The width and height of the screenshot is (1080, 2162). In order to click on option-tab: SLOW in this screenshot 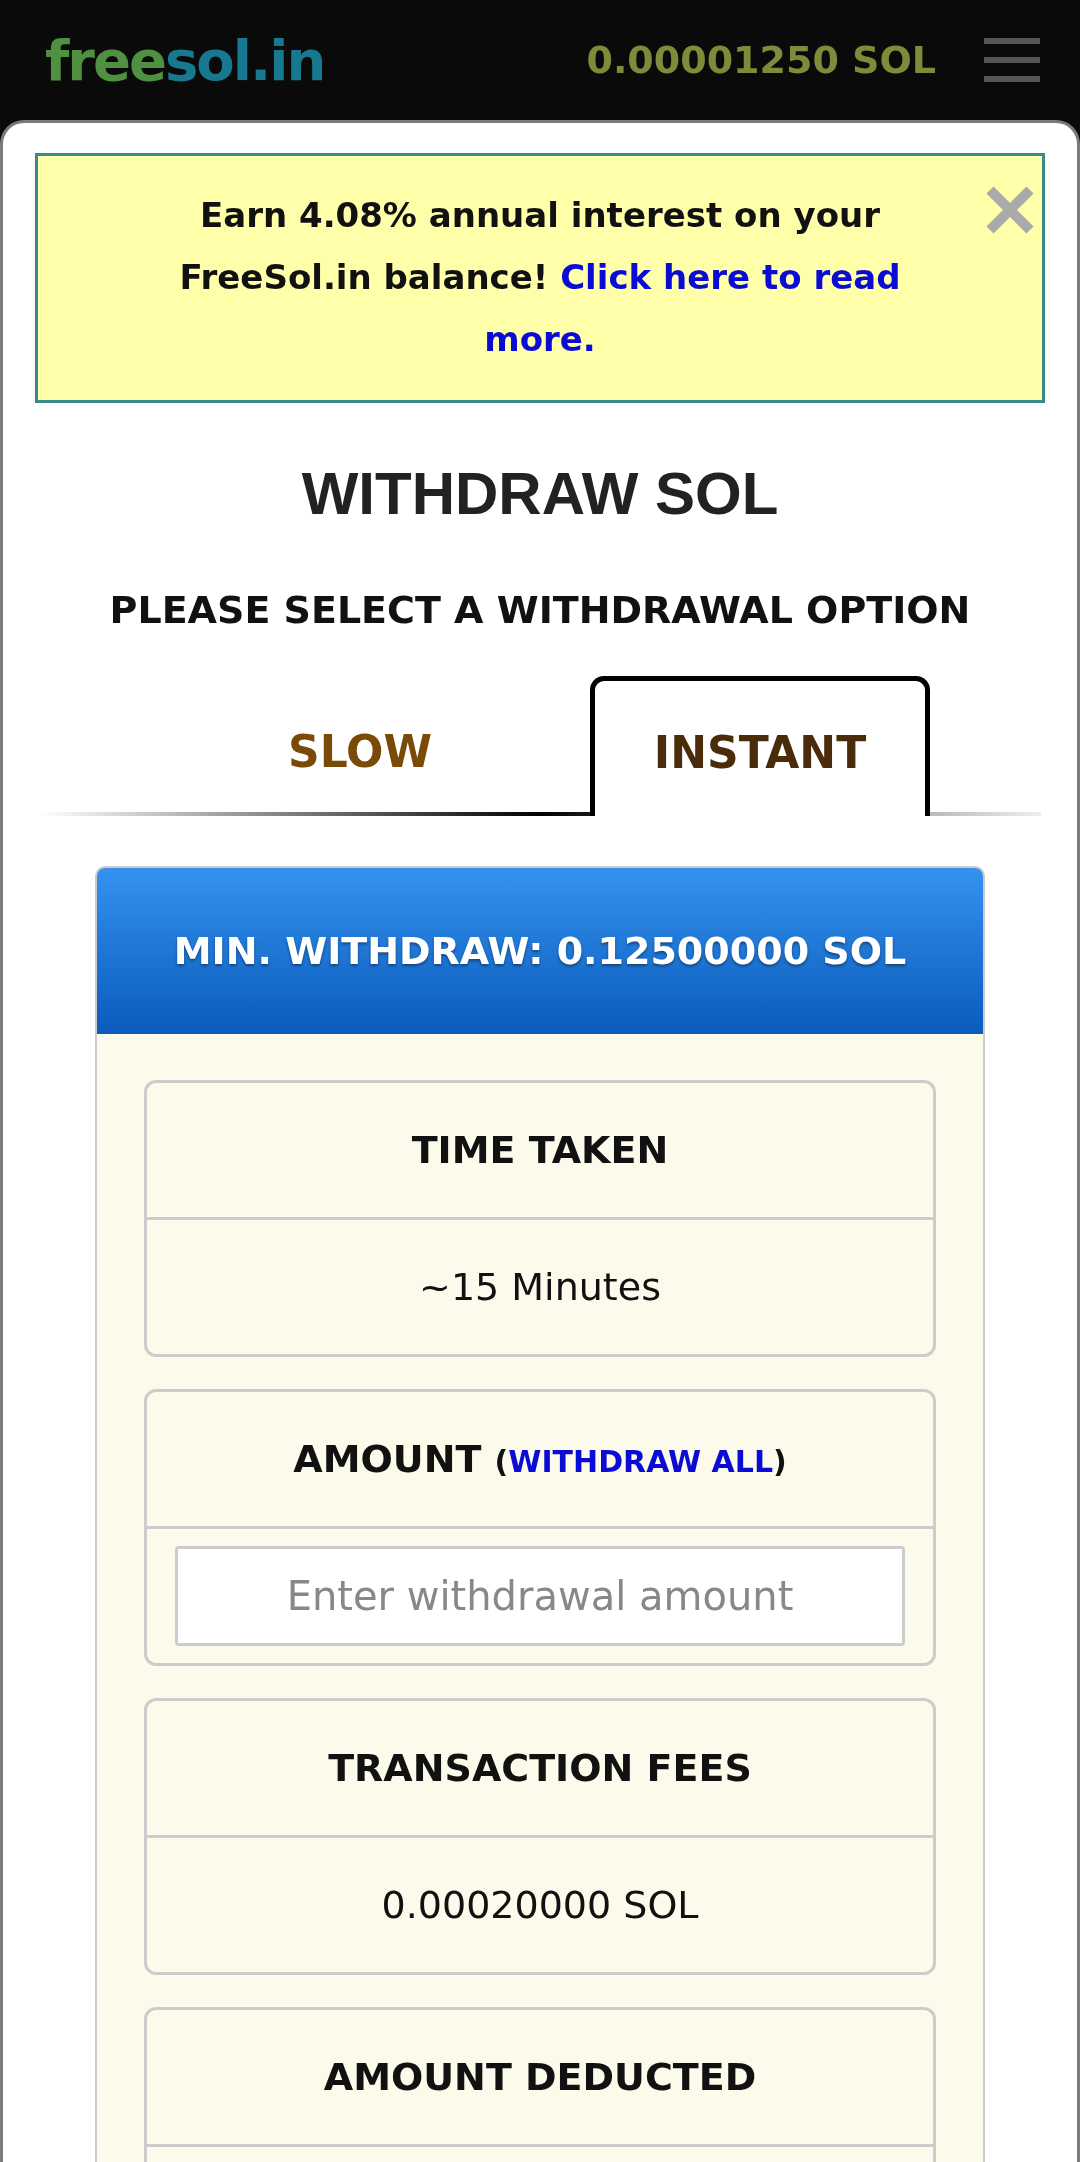, I will do `click(360, 751)`.